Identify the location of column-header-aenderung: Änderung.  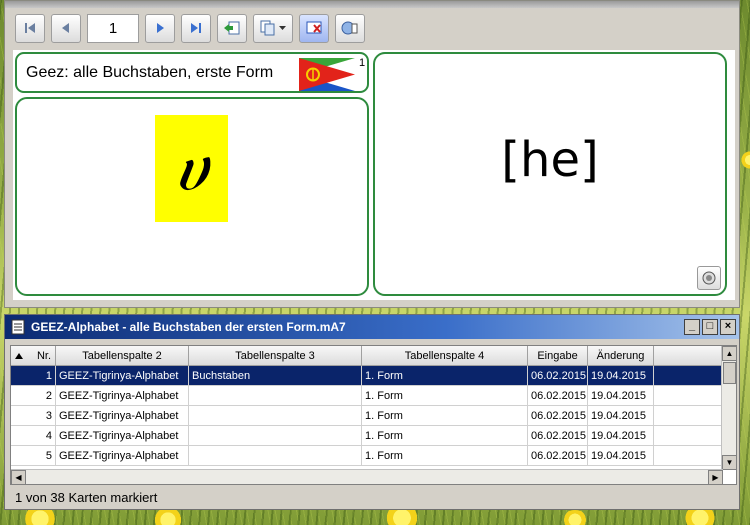
(621, 356).